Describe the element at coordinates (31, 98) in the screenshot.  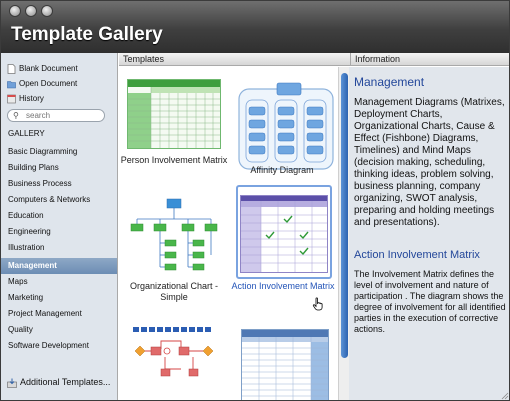
I see `sidebar-item-label: History` at that location.